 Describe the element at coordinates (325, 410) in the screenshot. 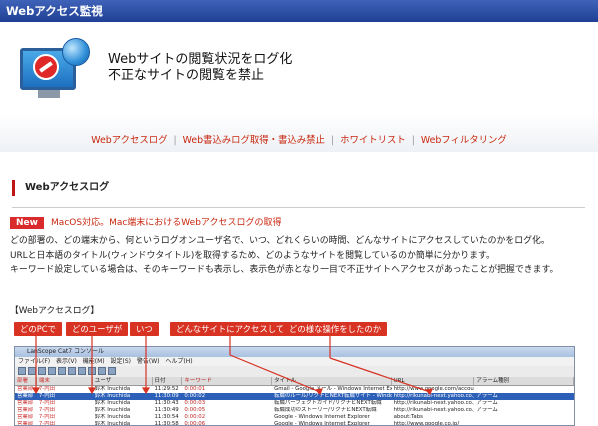

I see `table-cell: 転職成功のストーリー/リクナビNEXT転職` at that location.